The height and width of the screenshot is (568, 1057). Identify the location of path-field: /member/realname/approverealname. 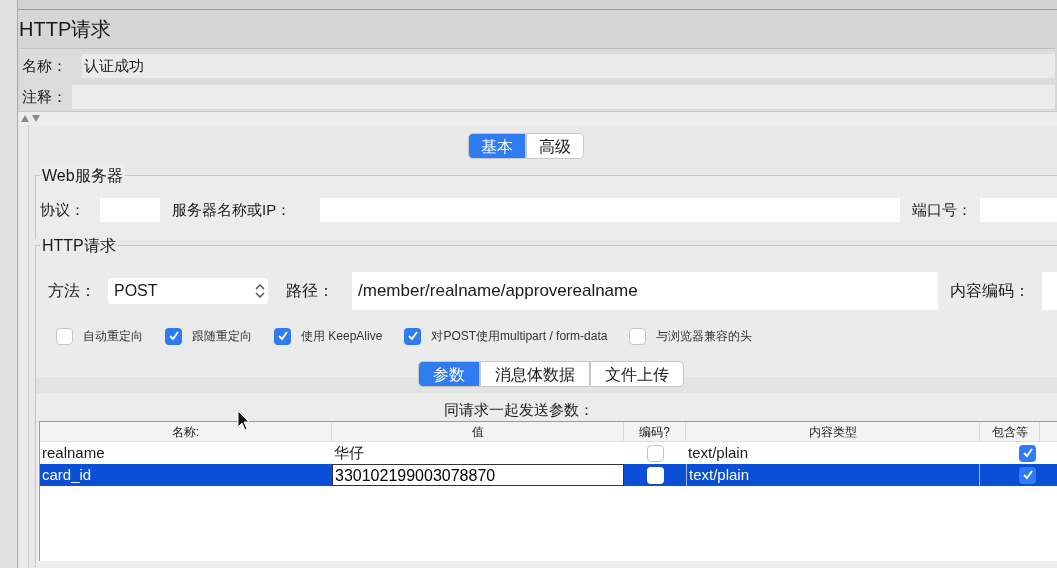
(645, 291).